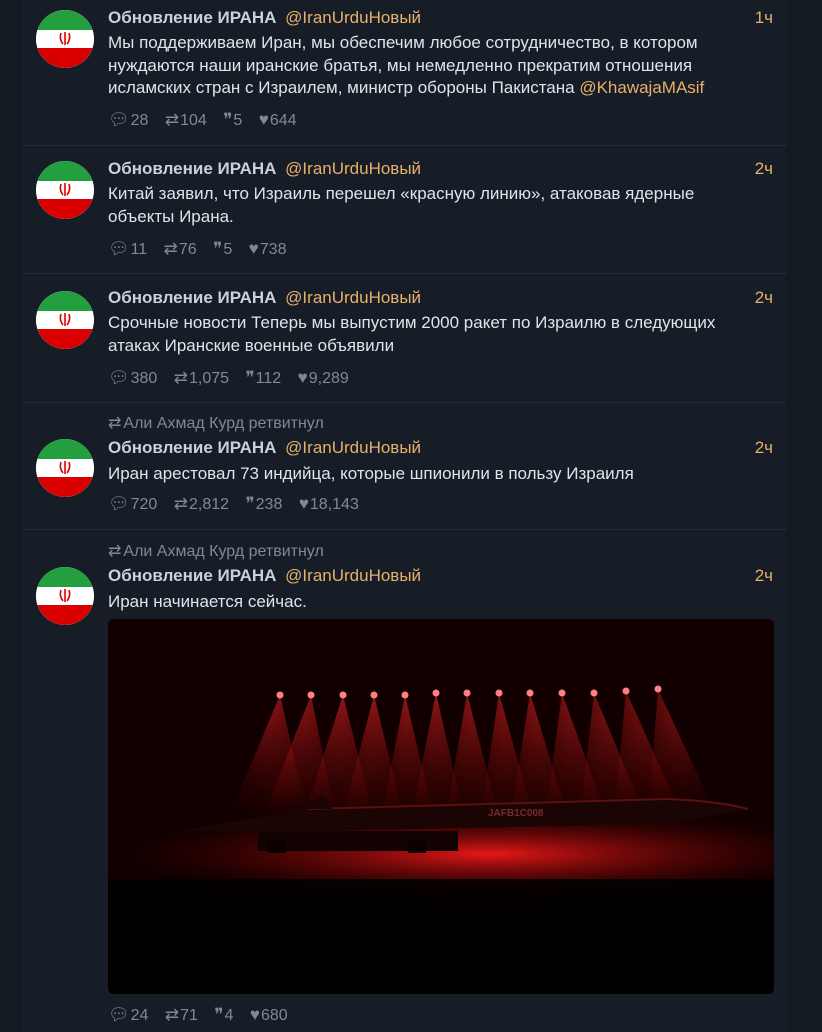 This screenshot has width=822, height=1032. What do you see at coordinates (764, 18) in the screenshot?
I see `timestamp: 1ч` at bounding box center [764, 18].